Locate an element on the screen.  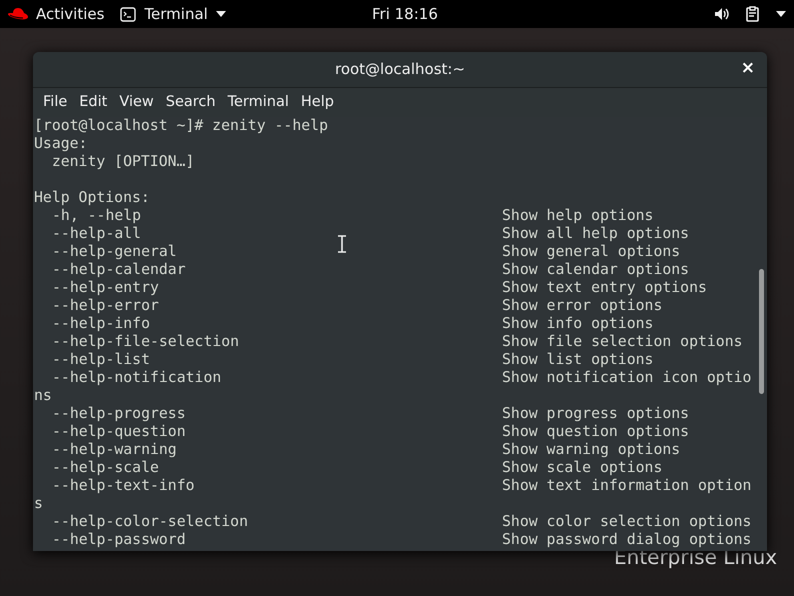
option-description: Show list options is located at coordinates (578, 360).